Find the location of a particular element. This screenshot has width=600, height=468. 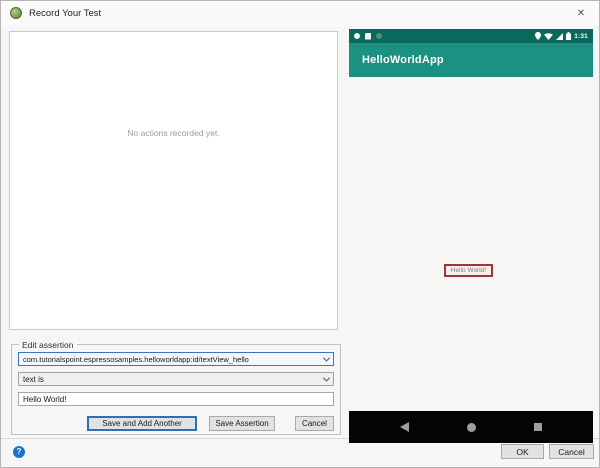

no-actions-message: No actions recorded yet. is located at coordinates (173, 133).